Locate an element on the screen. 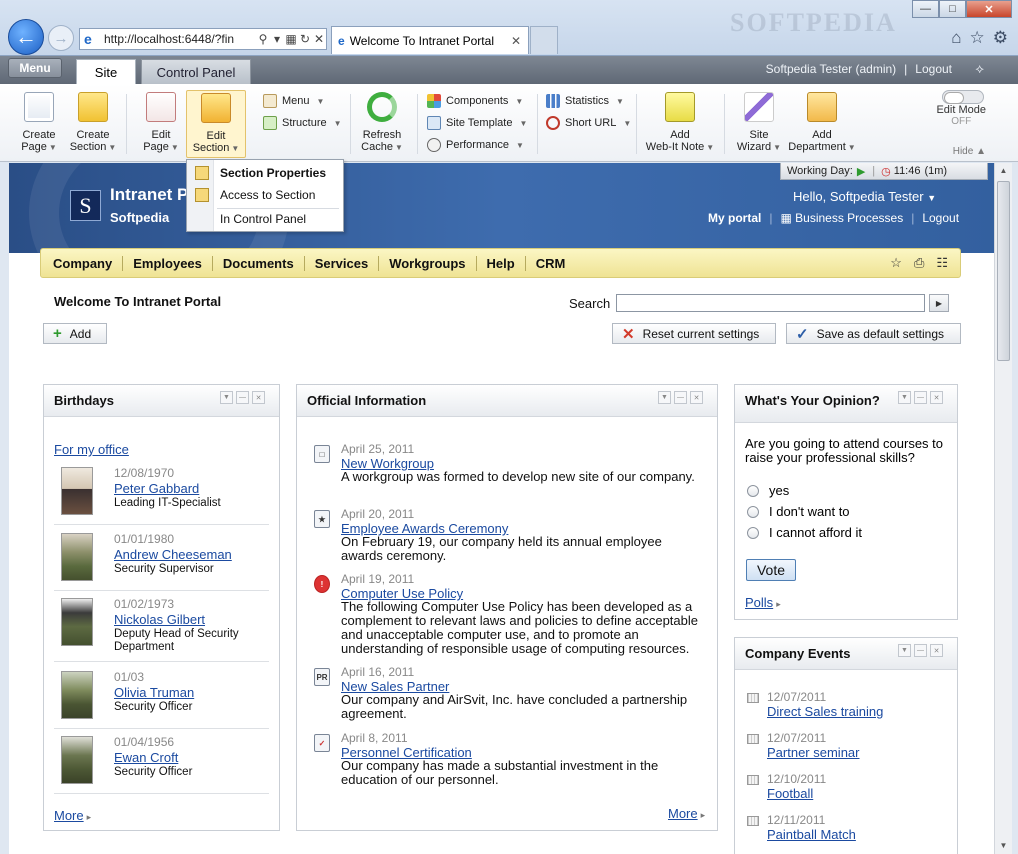  scrollbar-thumb is located at coordinates (1003, 271).